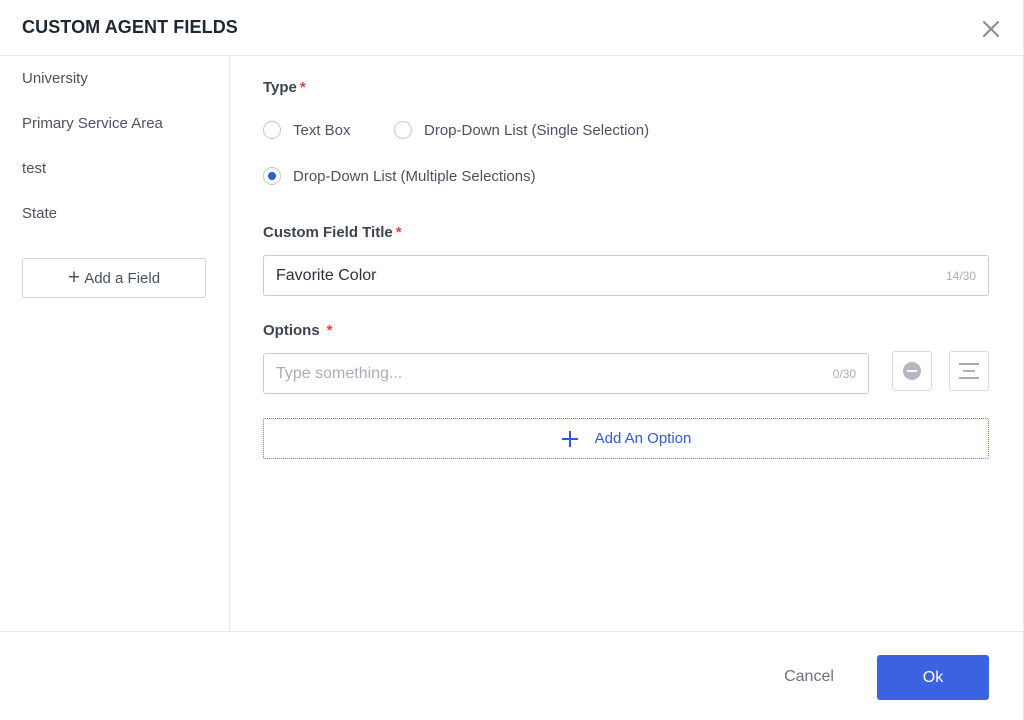 The image size is (1024, 720). I want to click on radio-drop-down-multiple: Drop-Down List (Multiple Selections), so click(399, 176).